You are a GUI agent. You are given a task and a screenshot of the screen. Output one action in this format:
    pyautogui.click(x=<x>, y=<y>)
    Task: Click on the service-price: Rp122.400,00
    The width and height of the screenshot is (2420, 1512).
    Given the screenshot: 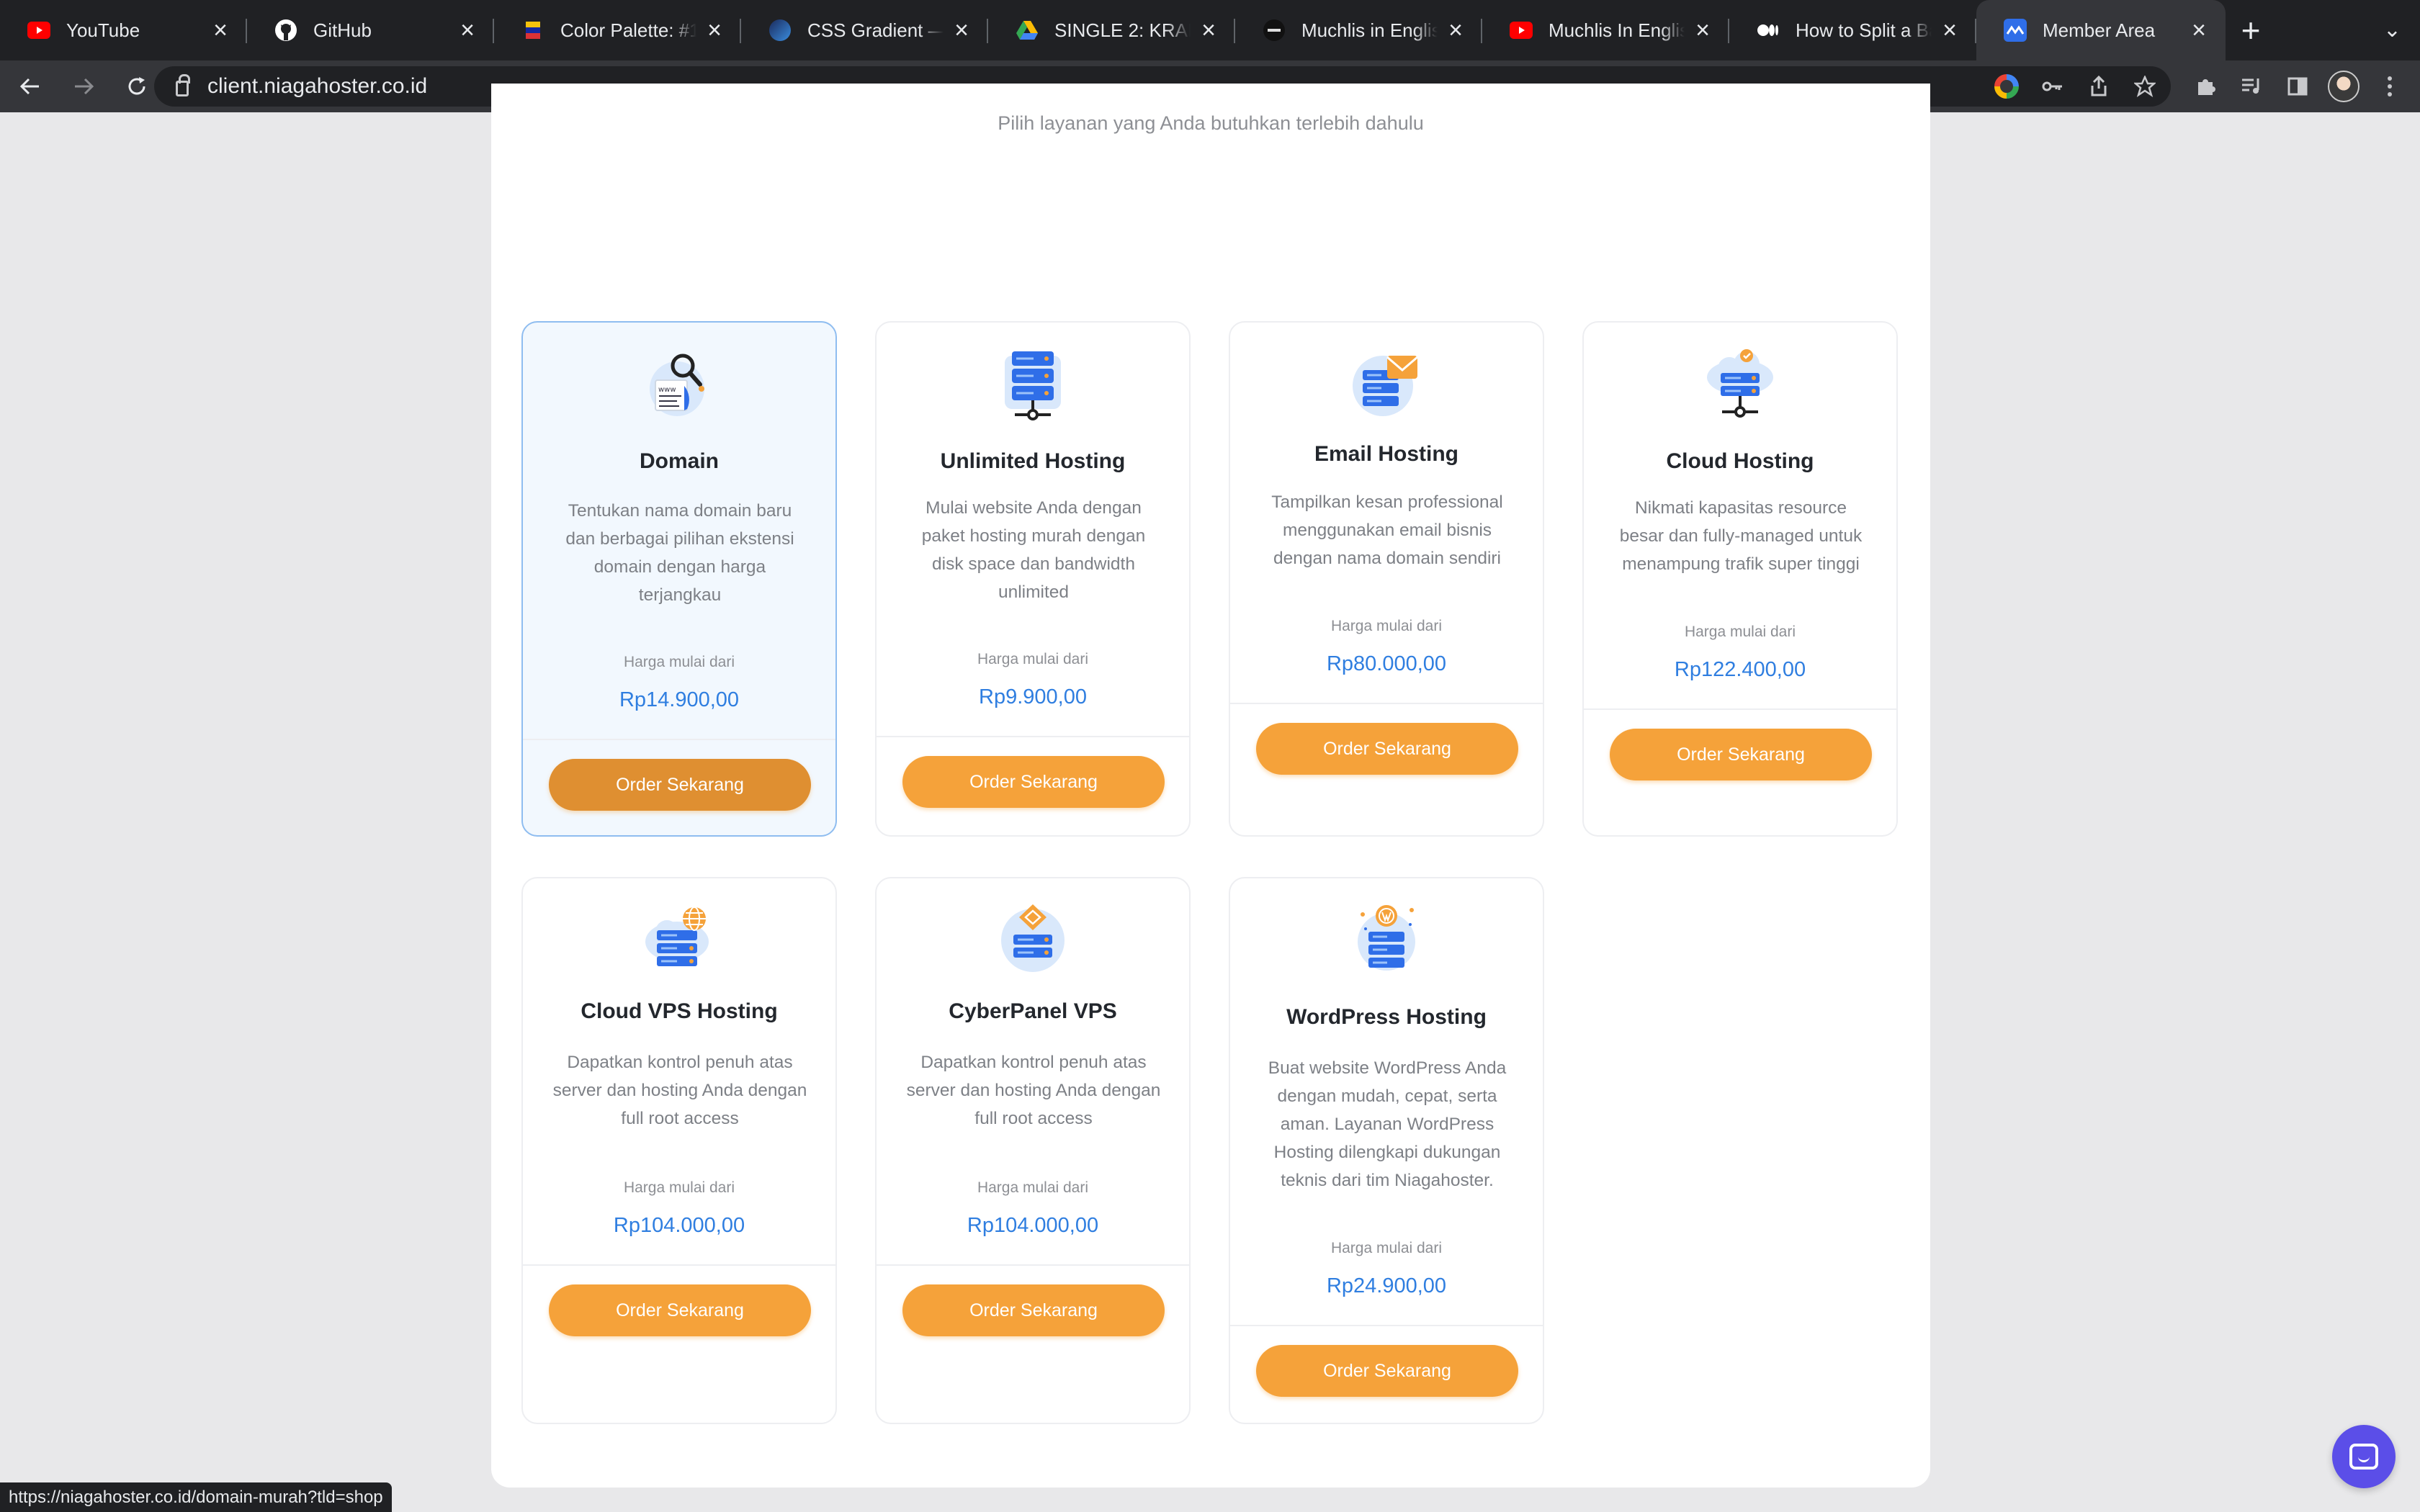 What is the action you would take?
    pyautogui.click(x=1740, y=669)
    